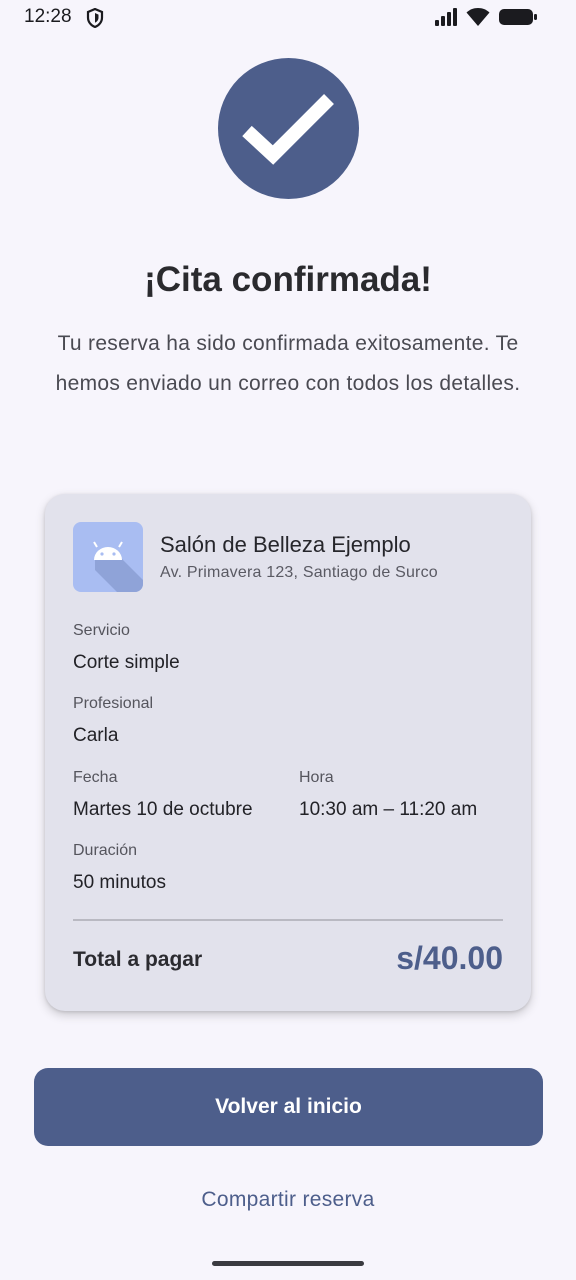 The height and width of the screenshot is (1280, 576). Describe the element at coordinates (118, 566) in the screenshot. I see `android-icon` at that location.